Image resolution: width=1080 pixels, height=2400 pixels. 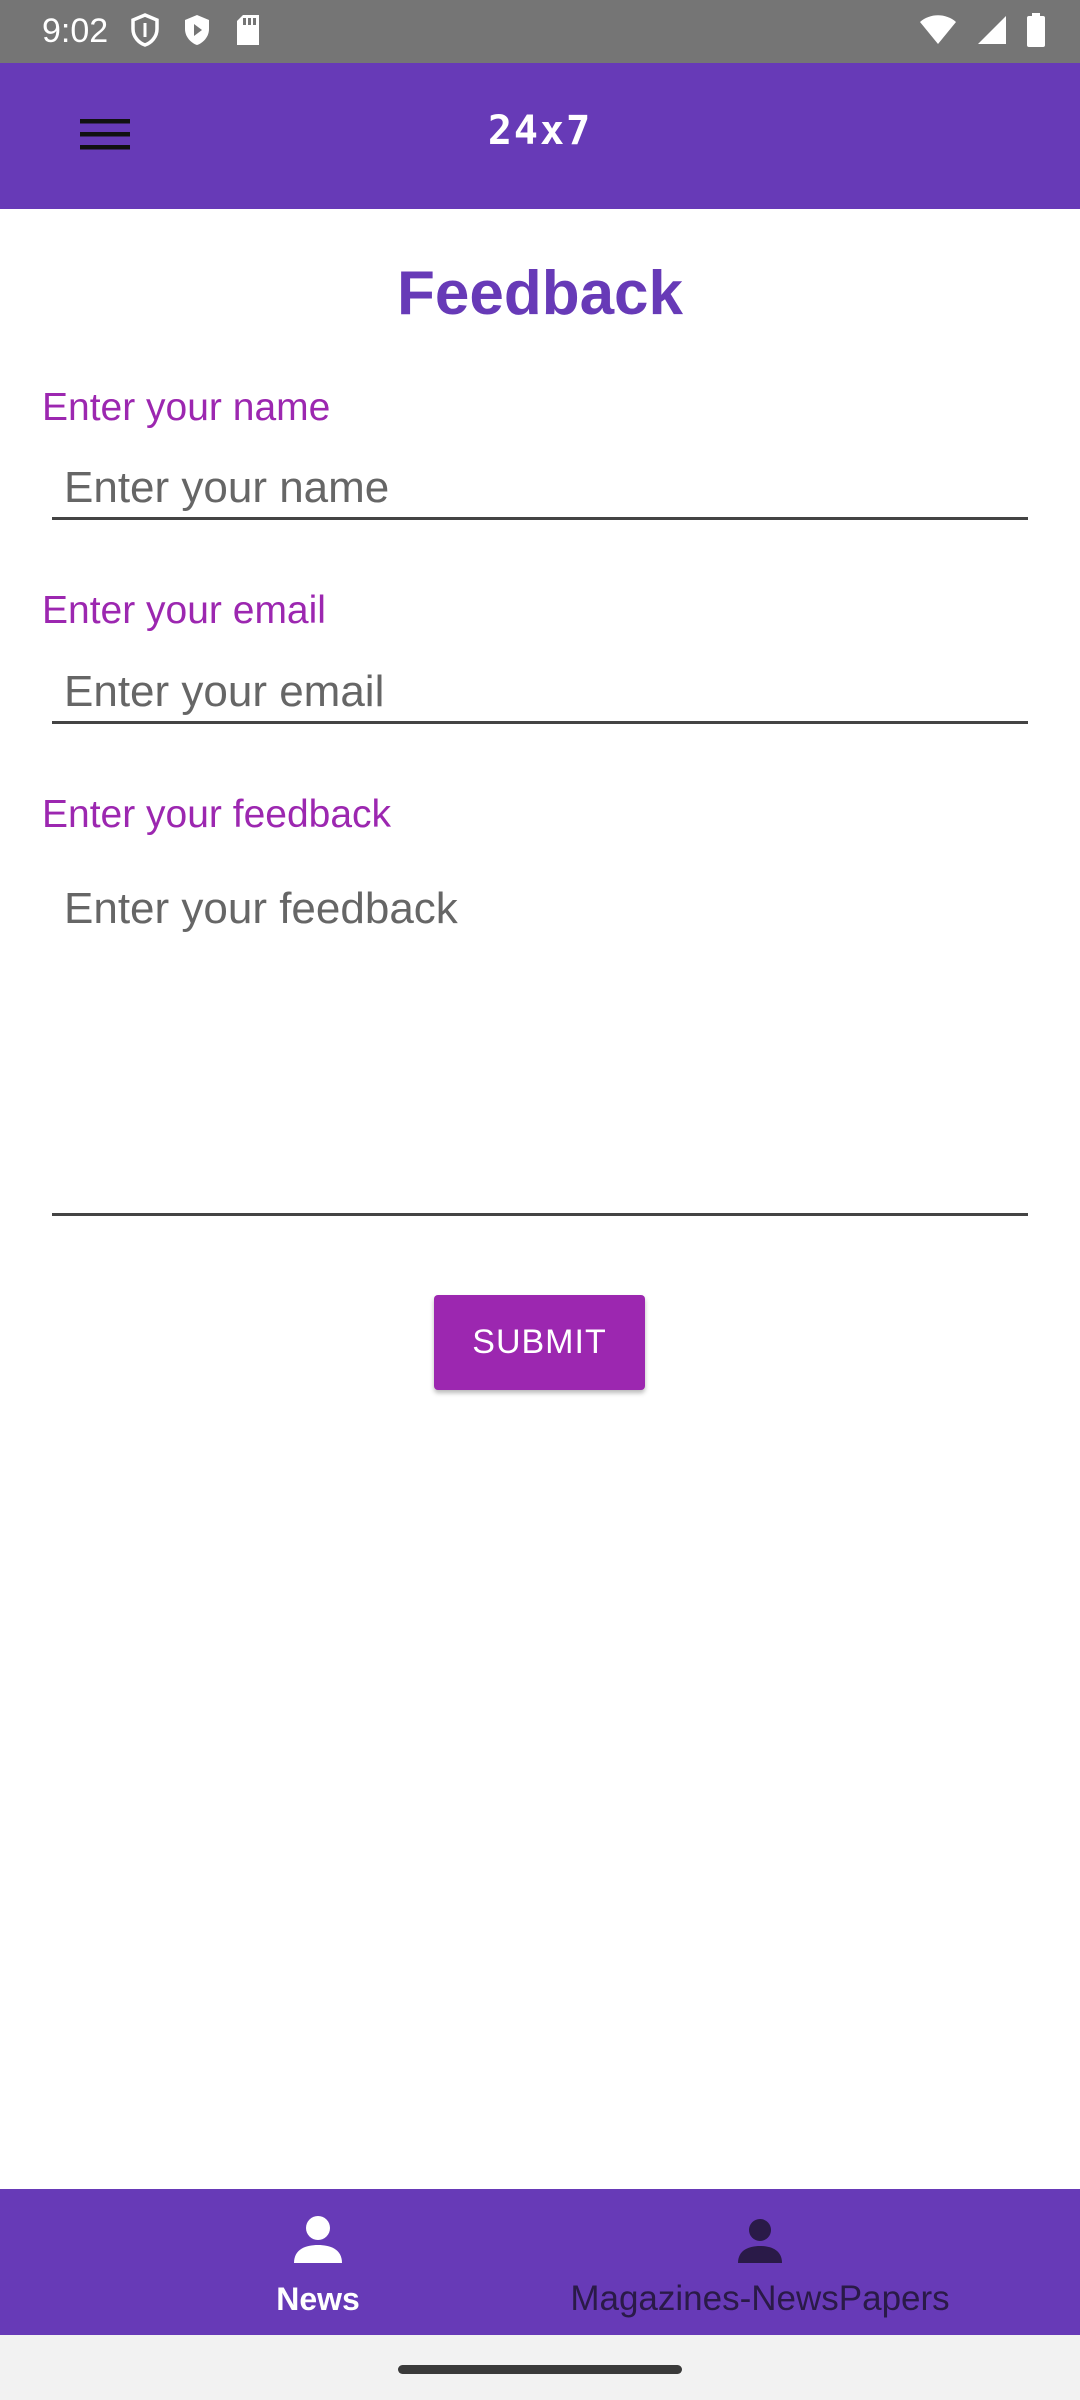 I want to click on feedback-field-label: Enter your feedback, so click(x=217, y=814).